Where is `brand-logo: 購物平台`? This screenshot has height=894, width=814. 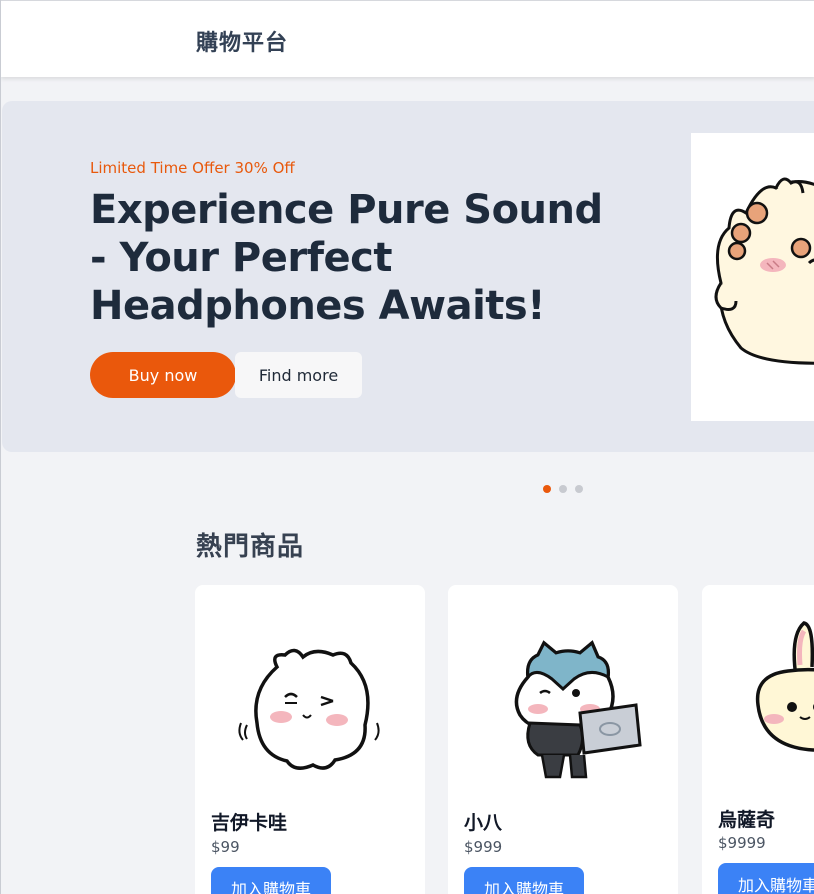 brand-logo: 購物平台 is located at coordinates (242, 41).